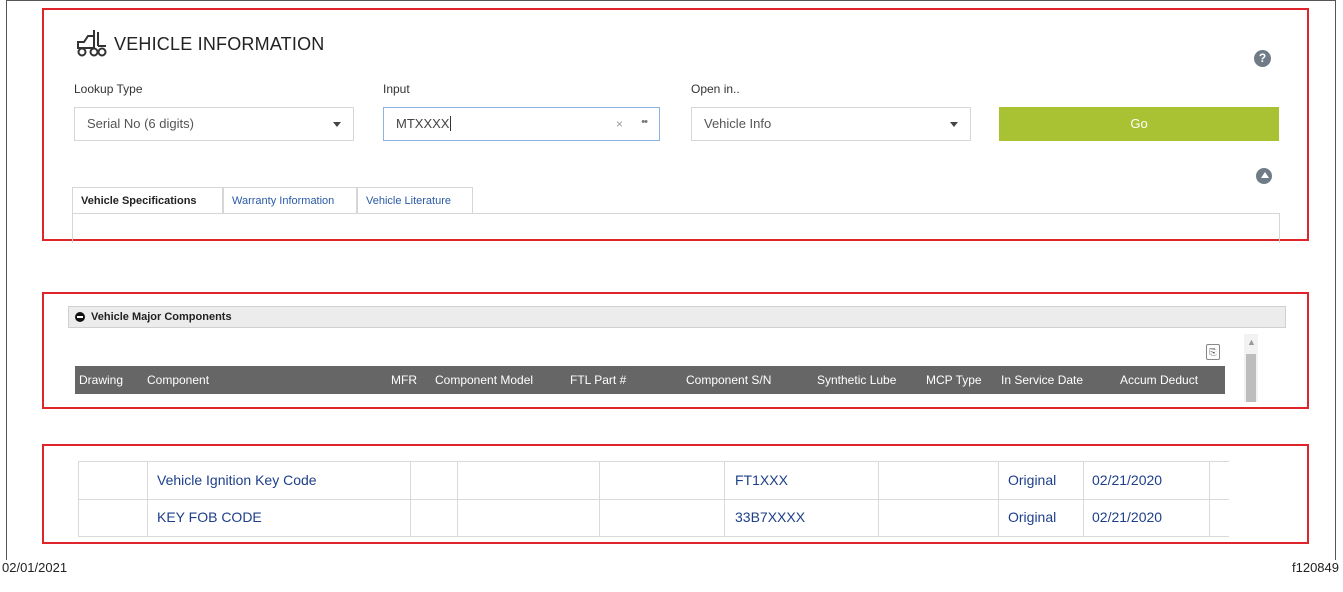 The width and height of the screenshot is (1343, 592). I want to click on footer-date: 02/01/2021, so click(35, 567).